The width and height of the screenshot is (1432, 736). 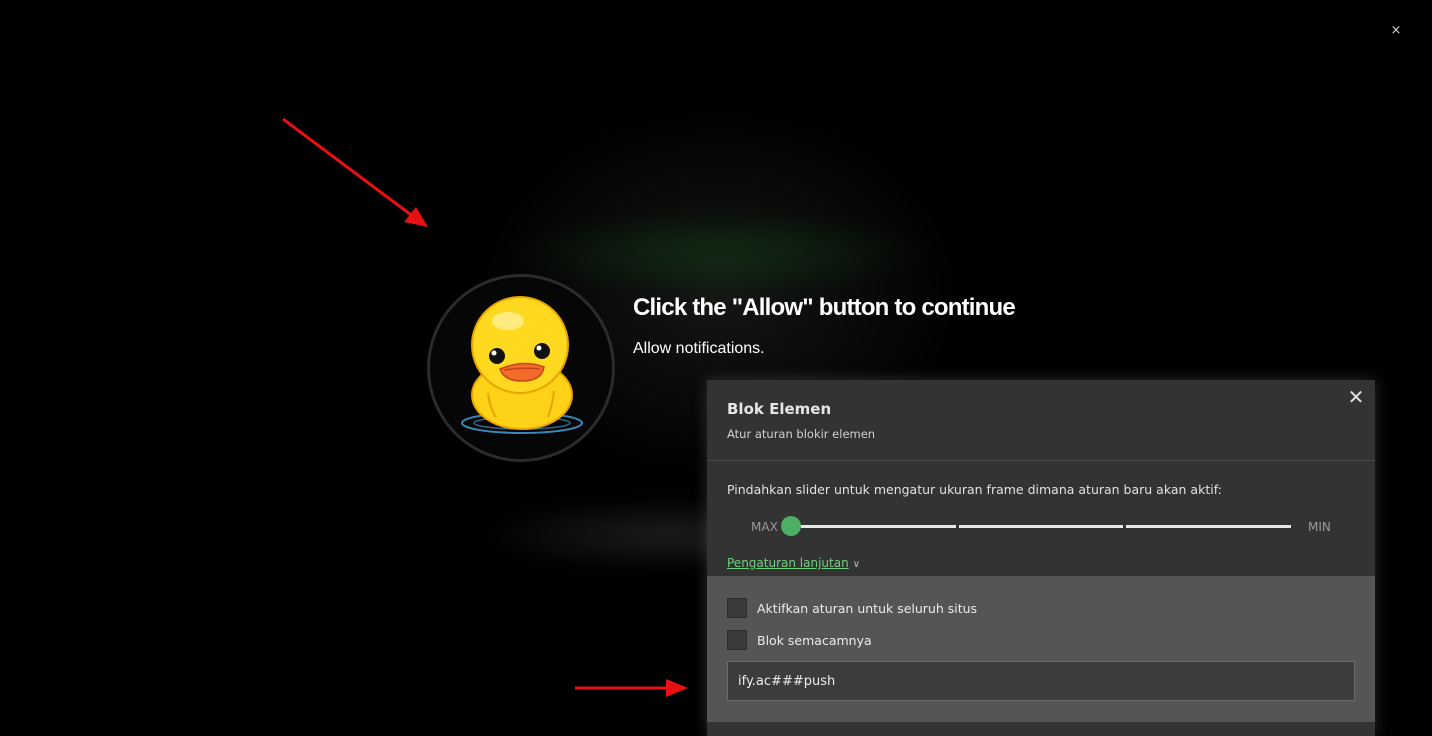 I want to click on panel-subtitle: Atur aturan blokir elemen, so click(x=801, y=434).